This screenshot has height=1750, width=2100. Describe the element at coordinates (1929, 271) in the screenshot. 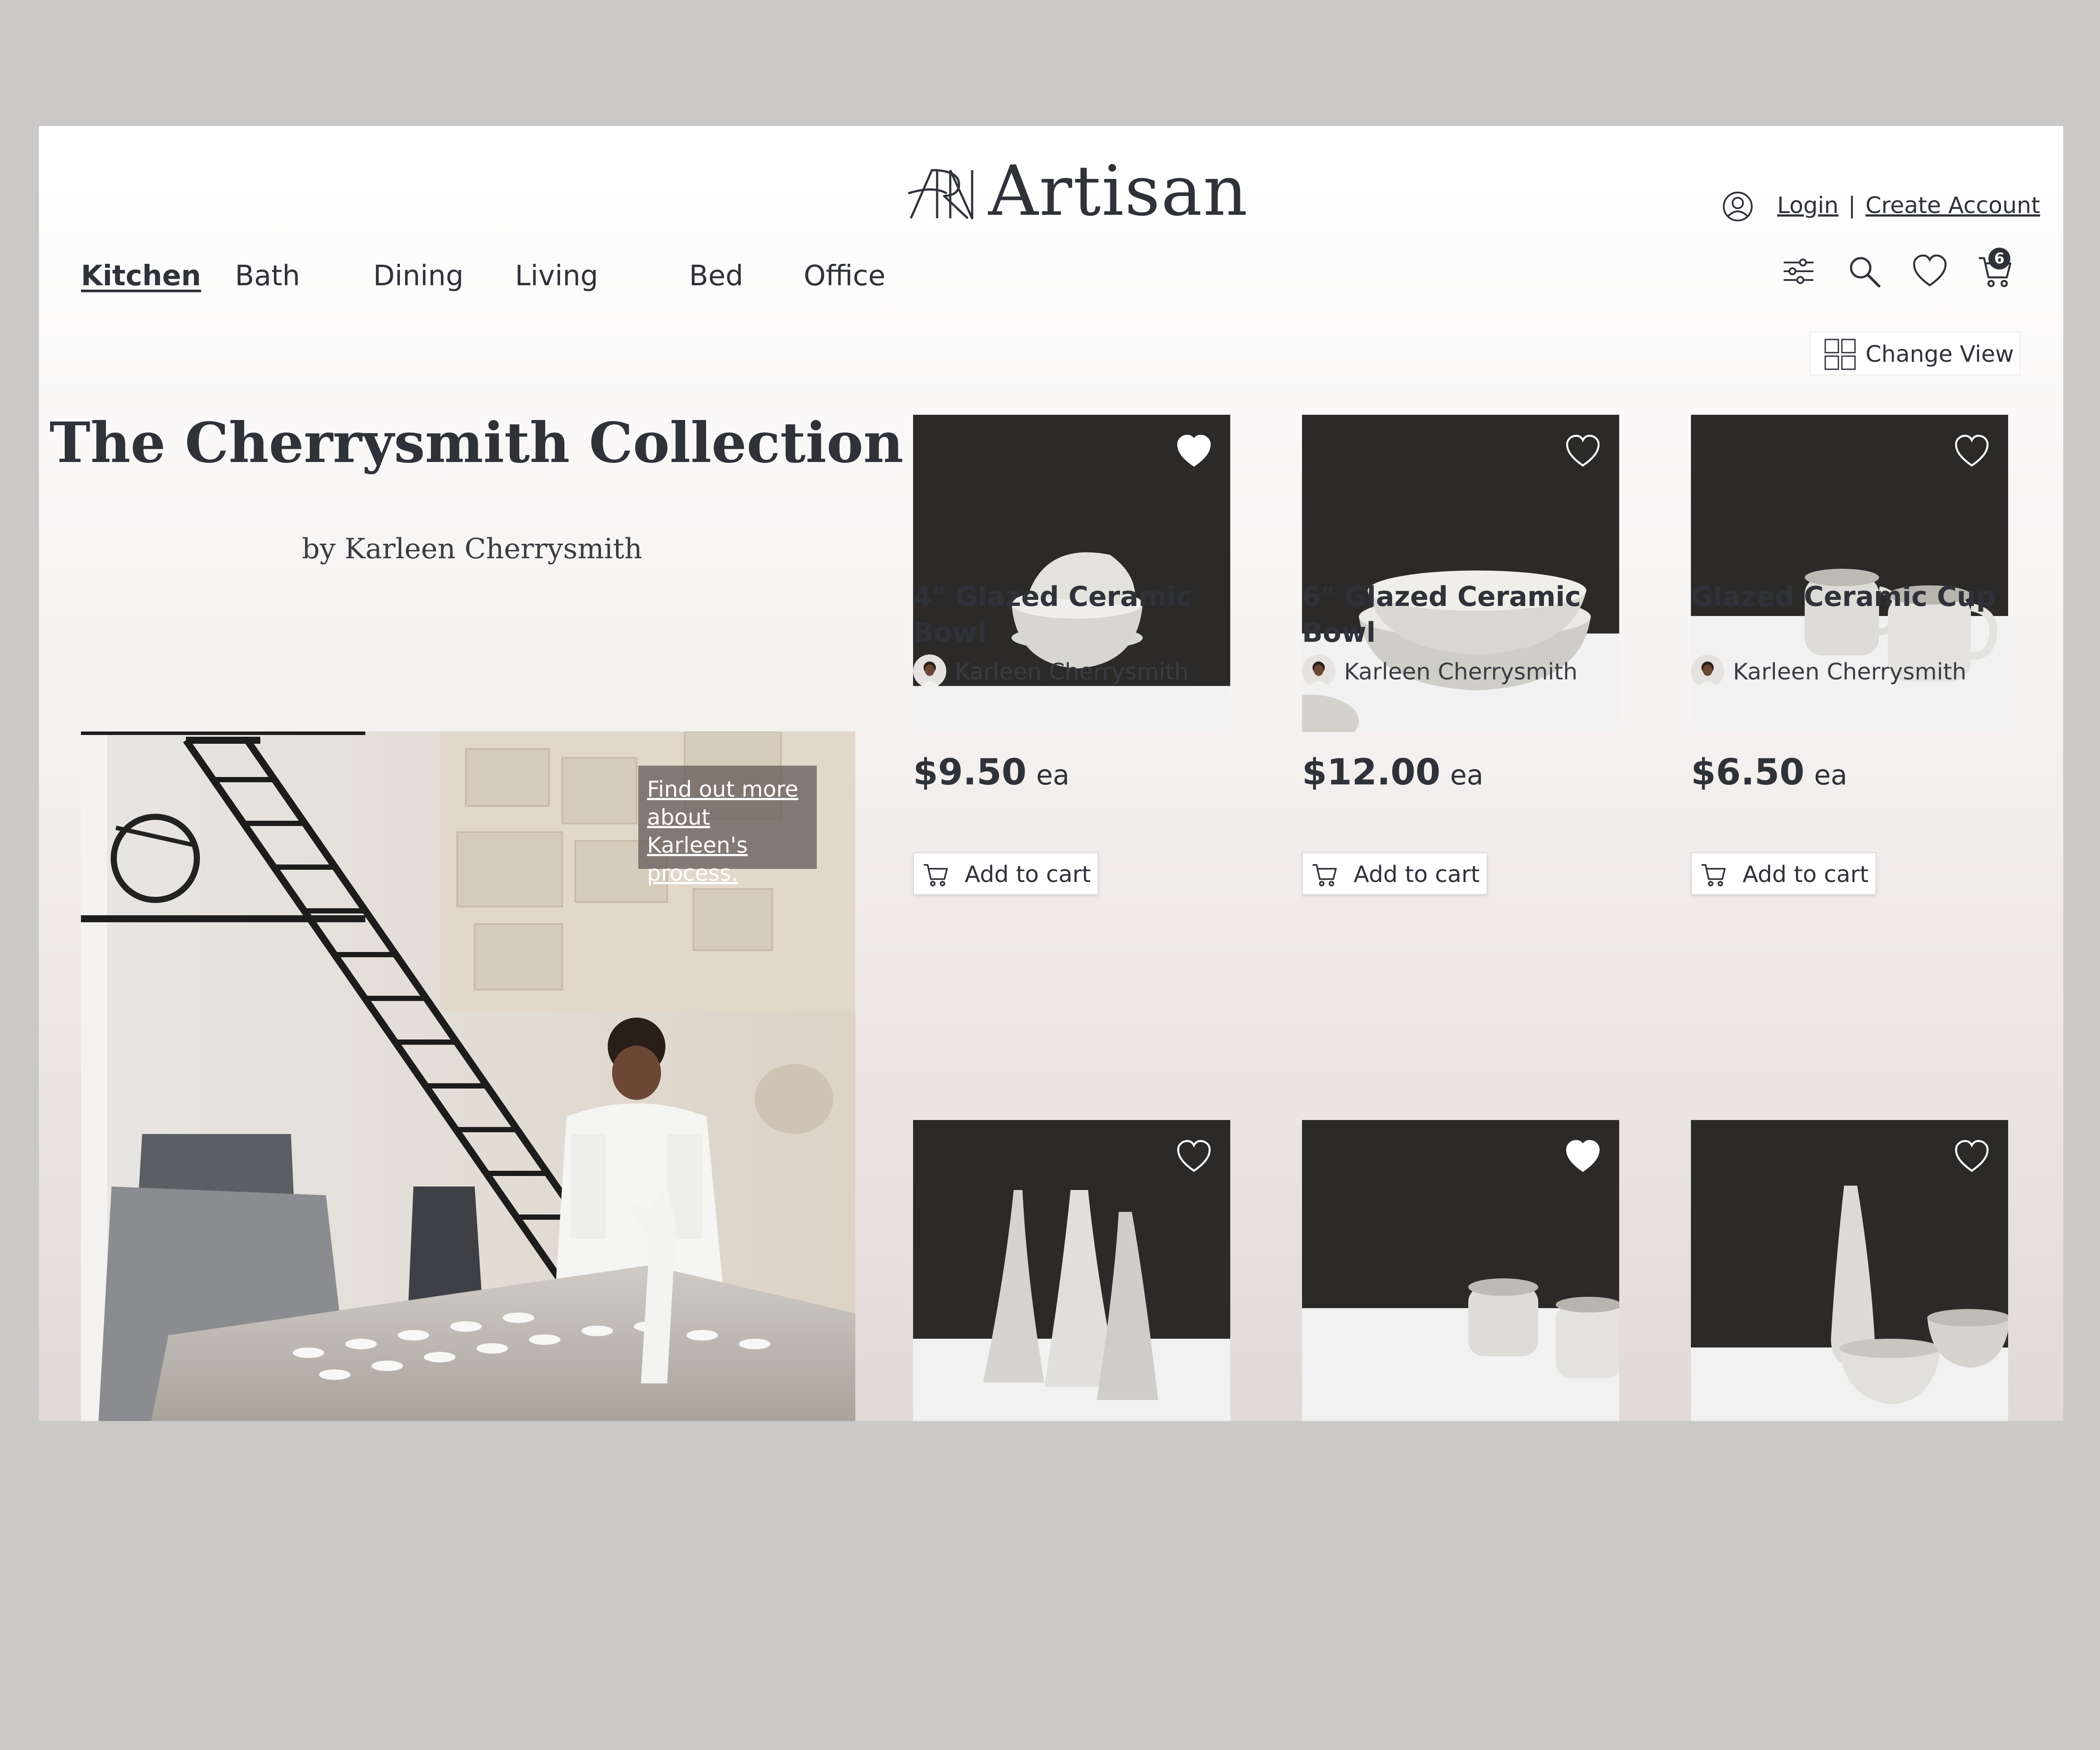

I see `wishlist-heart-icon` at that location.